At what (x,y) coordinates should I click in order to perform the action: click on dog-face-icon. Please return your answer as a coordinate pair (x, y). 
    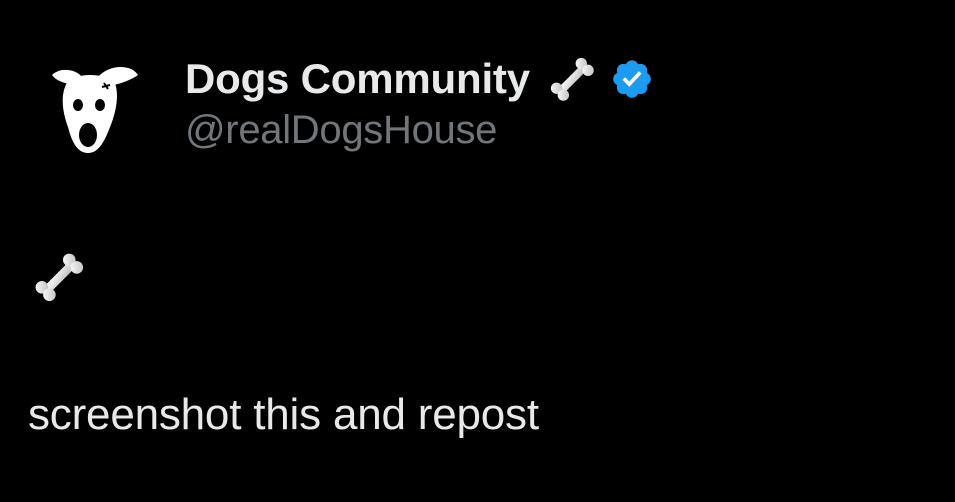
    Looking at the image, I should click on (92, 107).